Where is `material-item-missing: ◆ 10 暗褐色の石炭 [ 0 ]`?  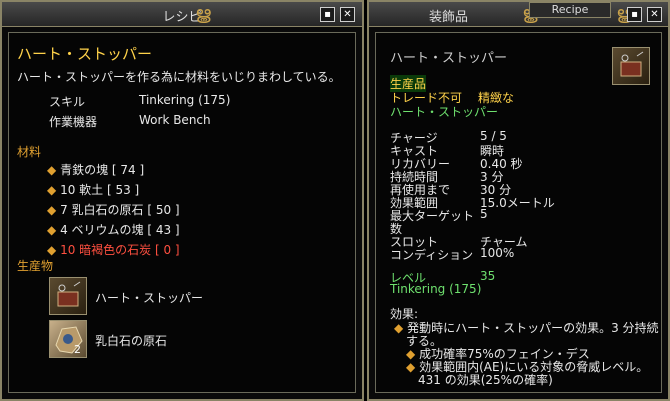 material-item-missing: ◆ 10 暗褐色の石炭 [ 0 ] is located at coordinates (113, 249).